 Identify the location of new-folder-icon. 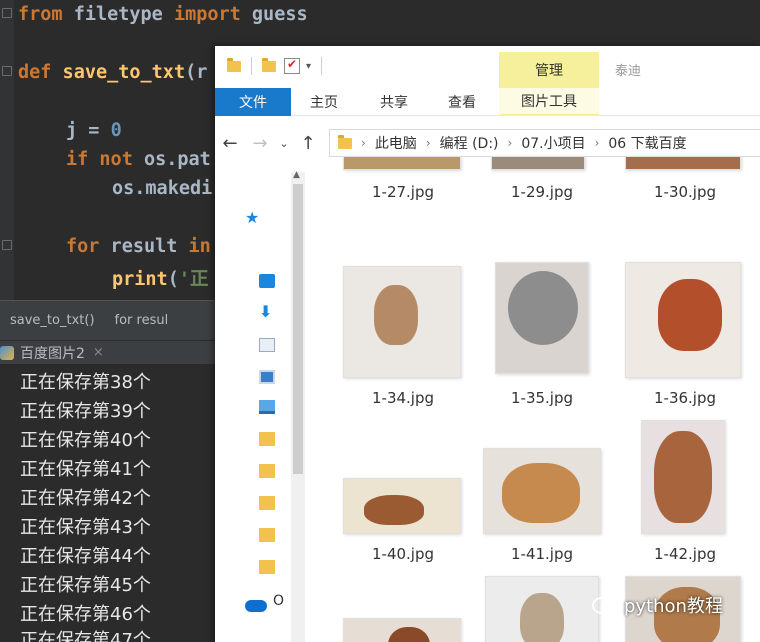
(269, 64).